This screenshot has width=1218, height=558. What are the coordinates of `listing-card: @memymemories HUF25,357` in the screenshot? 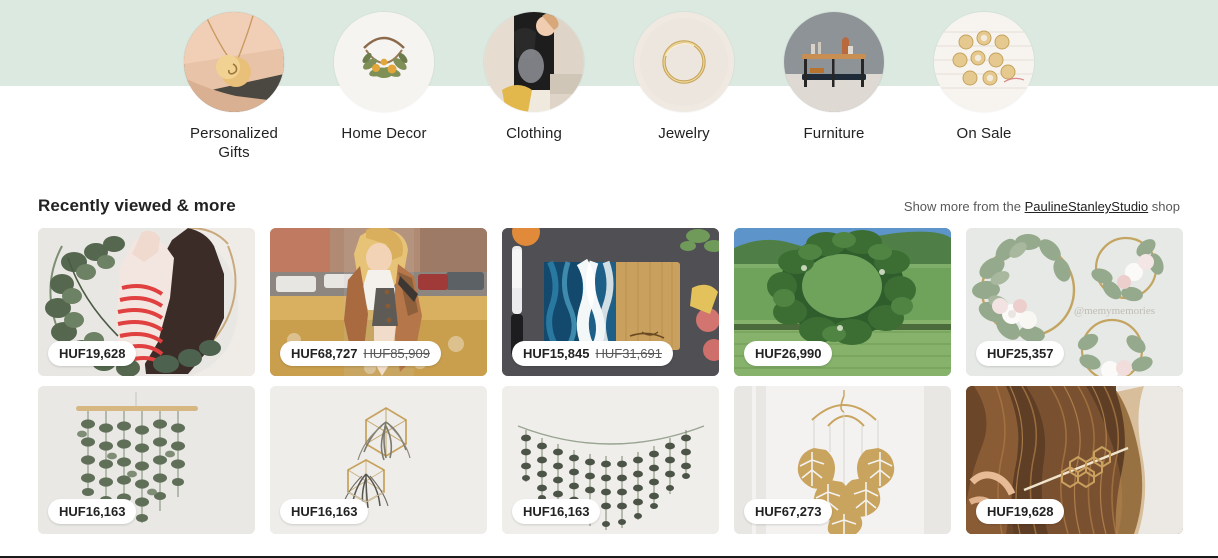 It's located at (1074, 302).